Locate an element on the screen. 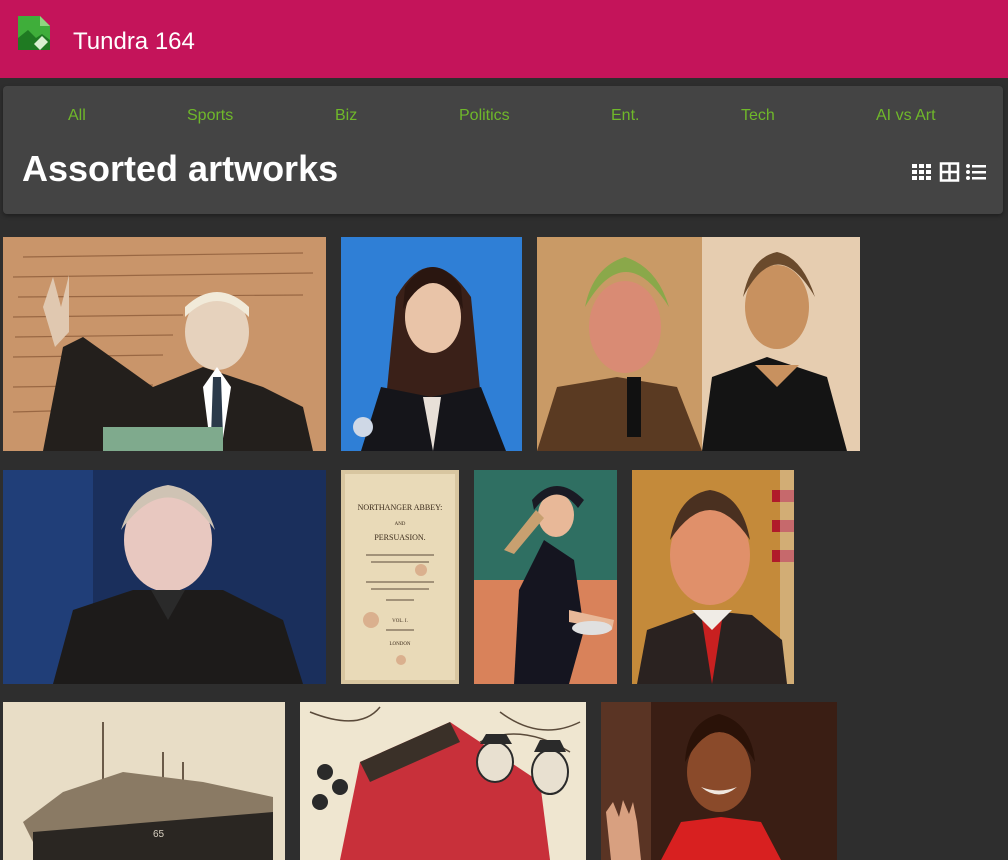 This screenshot has height=860, width=1008. page-title: Assorted artworks is located at coordinates (180, 168).